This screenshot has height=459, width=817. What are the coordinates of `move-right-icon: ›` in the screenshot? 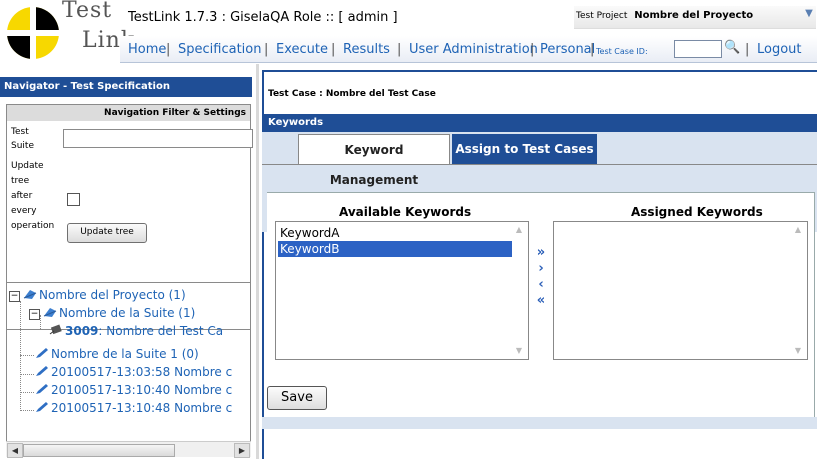 It's located at (541, 269).